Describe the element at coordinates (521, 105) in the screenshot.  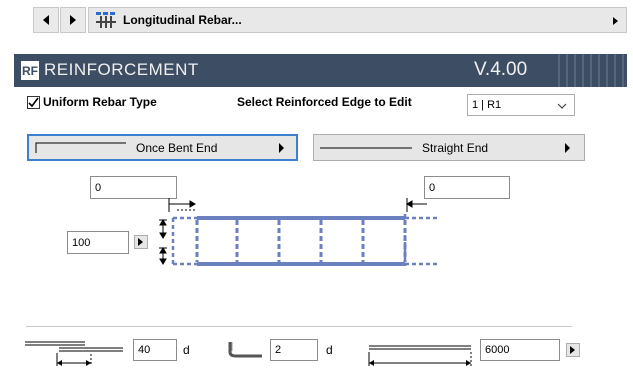
I see `edge-select-dropdown: 1 | R1` at that location.